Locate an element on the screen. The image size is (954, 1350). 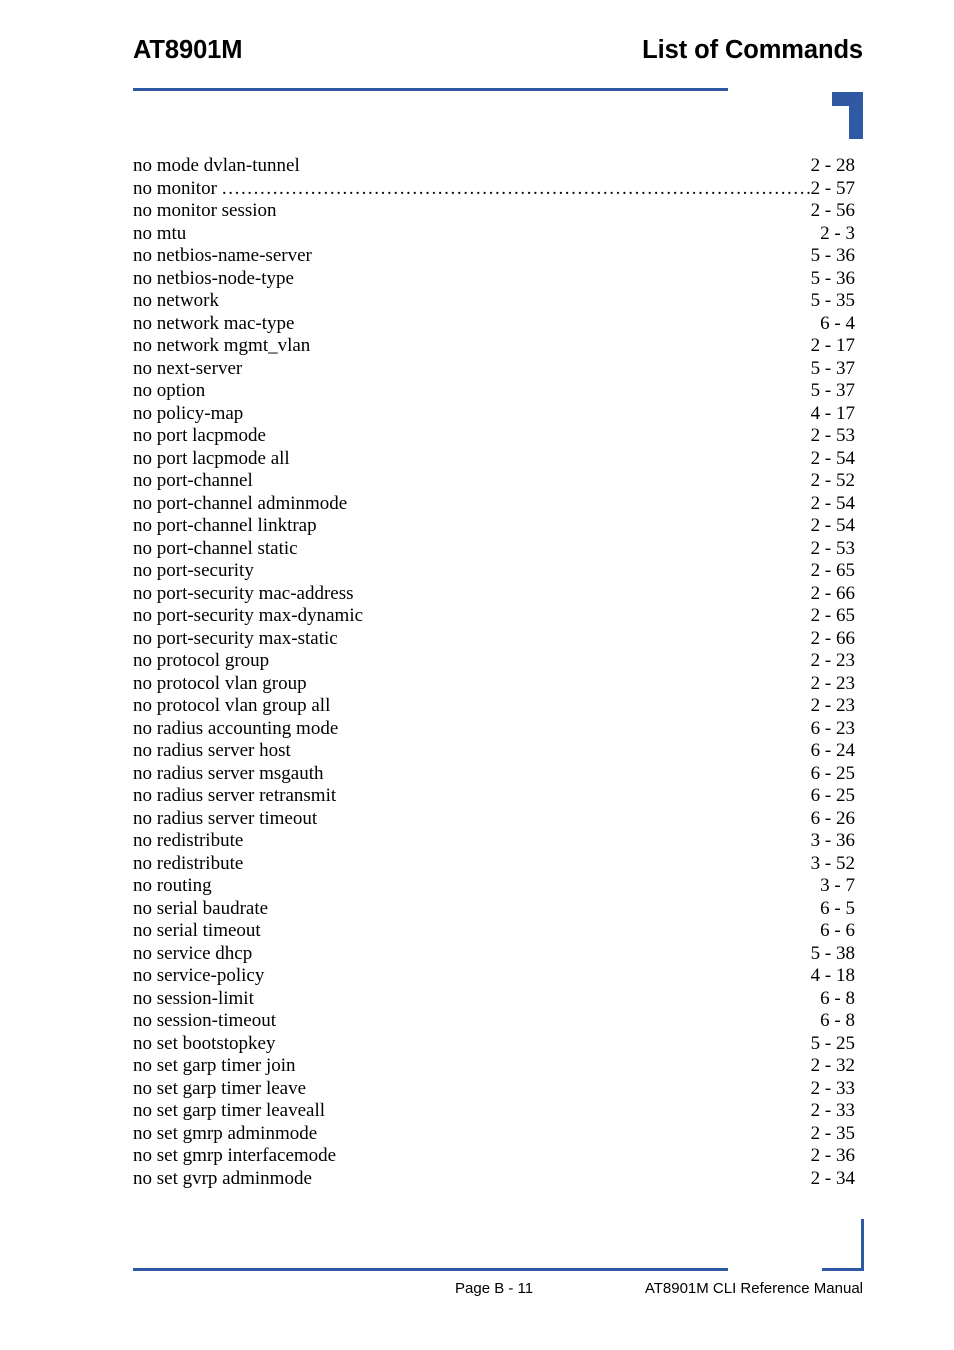
index-entry-page-number: 2 - 23 is located at coordinates (832, 660).